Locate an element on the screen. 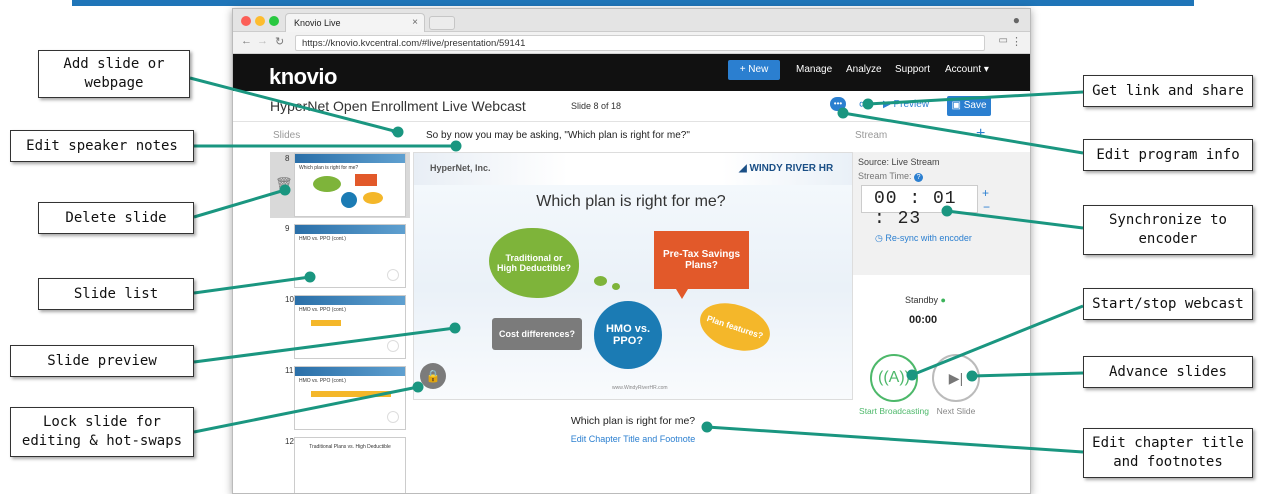 This screenshot has width=1266, height=494. bubble-text: Traditional or High Deductible? is located at coordinates (534, 263).